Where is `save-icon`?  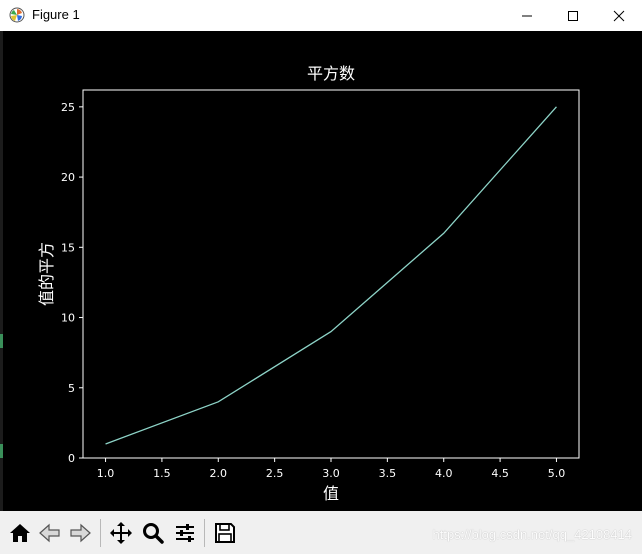 save-icon is located at coordinates (225, 533).